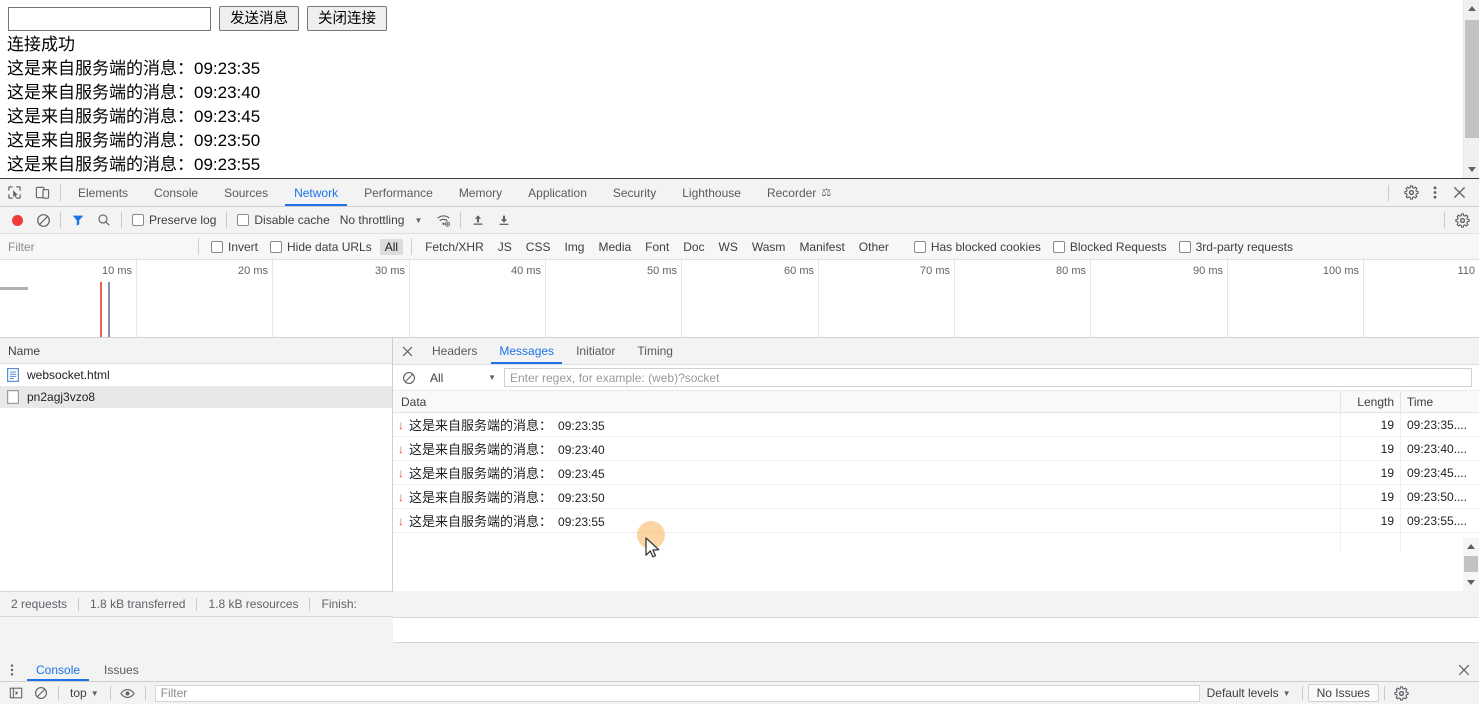  I want to click on tab-memory: Memory, so click(480, 192).